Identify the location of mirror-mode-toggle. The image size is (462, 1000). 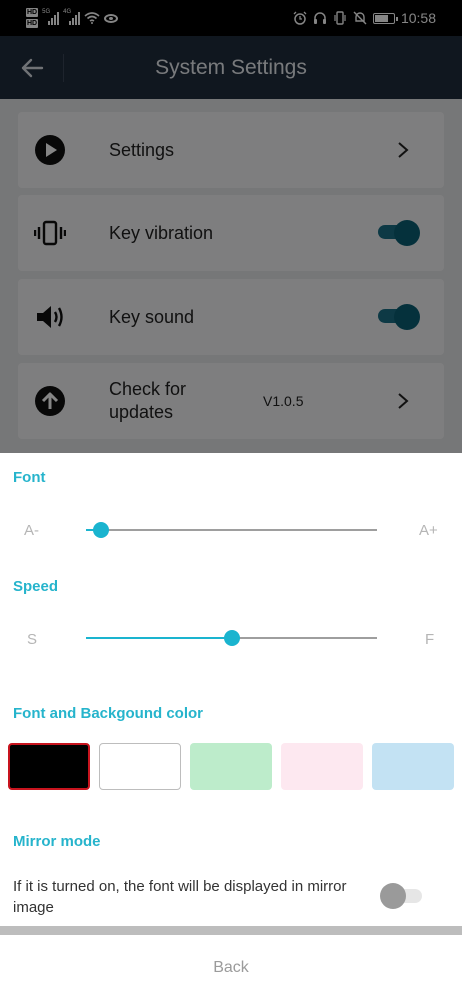
(401, 896).